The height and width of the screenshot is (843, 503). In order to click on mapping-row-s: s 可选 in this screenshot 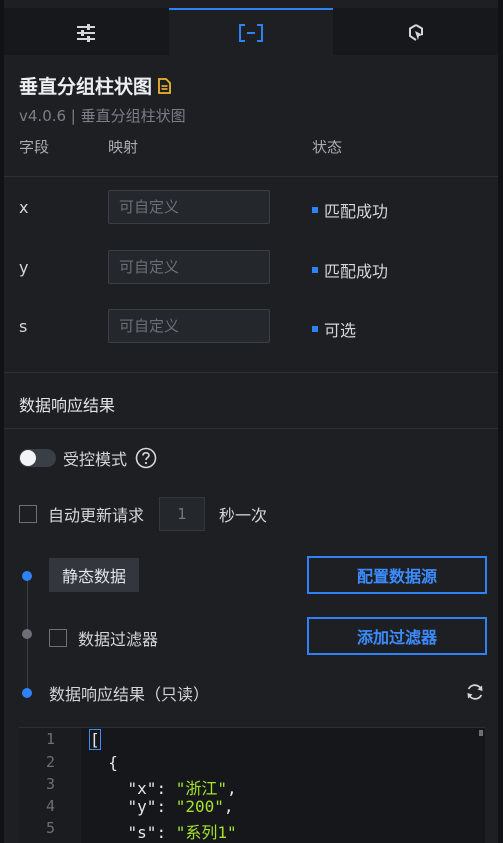, I will do `click(251, 327)`.